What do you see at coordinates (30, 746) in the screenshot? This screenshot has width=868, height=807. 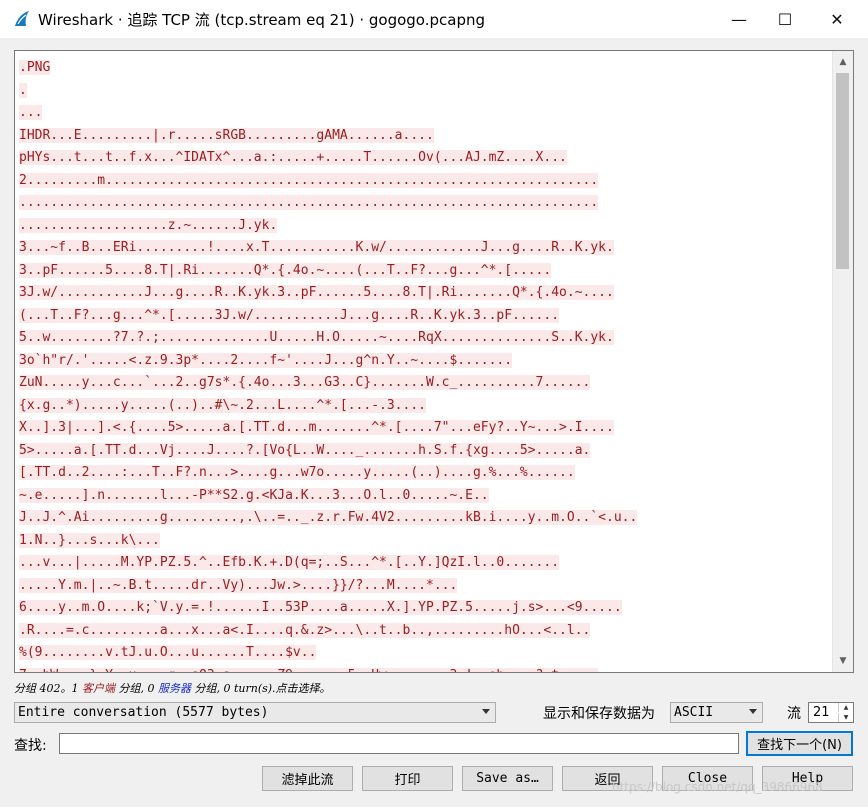 I see `find-label: 查找:` at bounding box center [30, 746].